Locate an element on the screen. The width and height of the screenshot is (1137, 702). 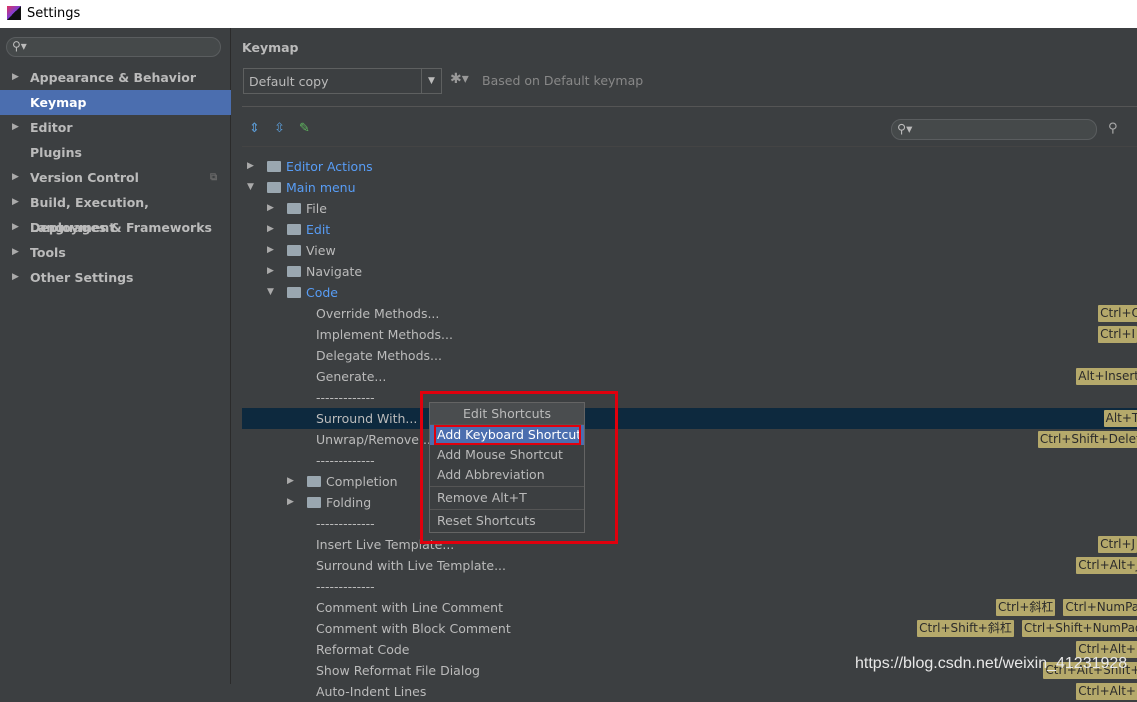
tree-row-label: Navigate is located at coordinates (334, 271).